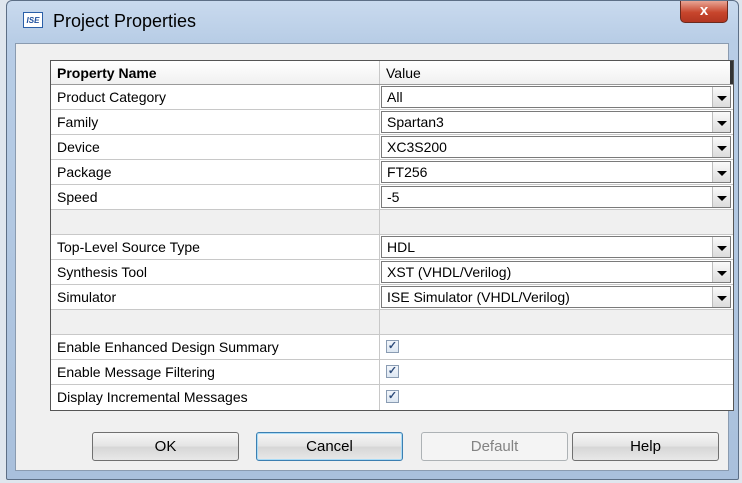  Describe the element at coordinates (395, 97) in the screenshot. I see `dropdown-value: All` at that location.